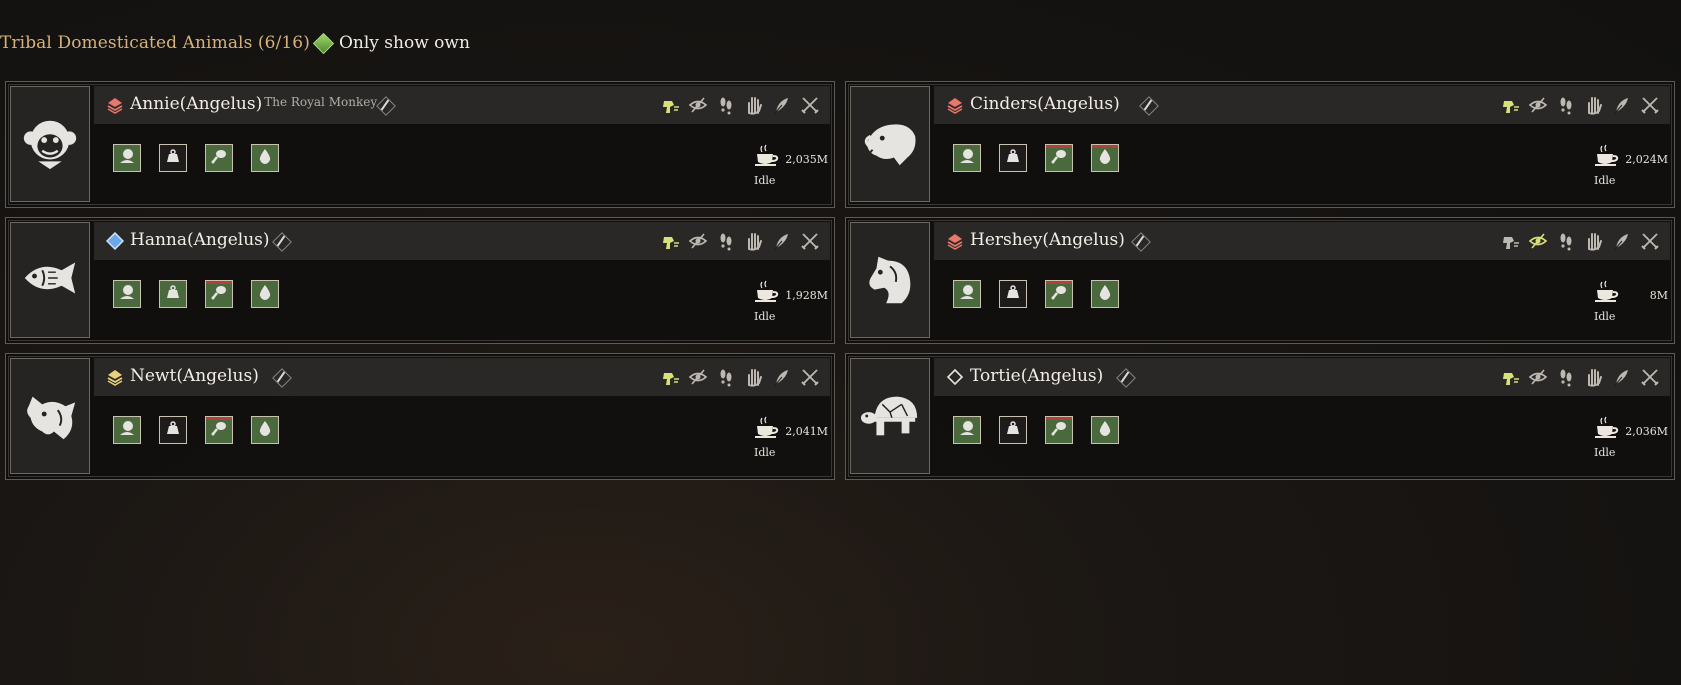  Describe the element at coordinates (1302, 241) in the screenshot. I see `animal-header: Hershey(Angelus)` at that location.